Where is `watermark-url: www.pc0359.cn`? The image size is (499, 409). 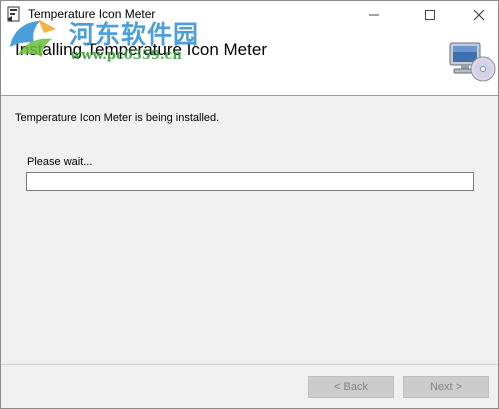 watermark-url: www.pc0359.cn is located at coordinates (126, 55).